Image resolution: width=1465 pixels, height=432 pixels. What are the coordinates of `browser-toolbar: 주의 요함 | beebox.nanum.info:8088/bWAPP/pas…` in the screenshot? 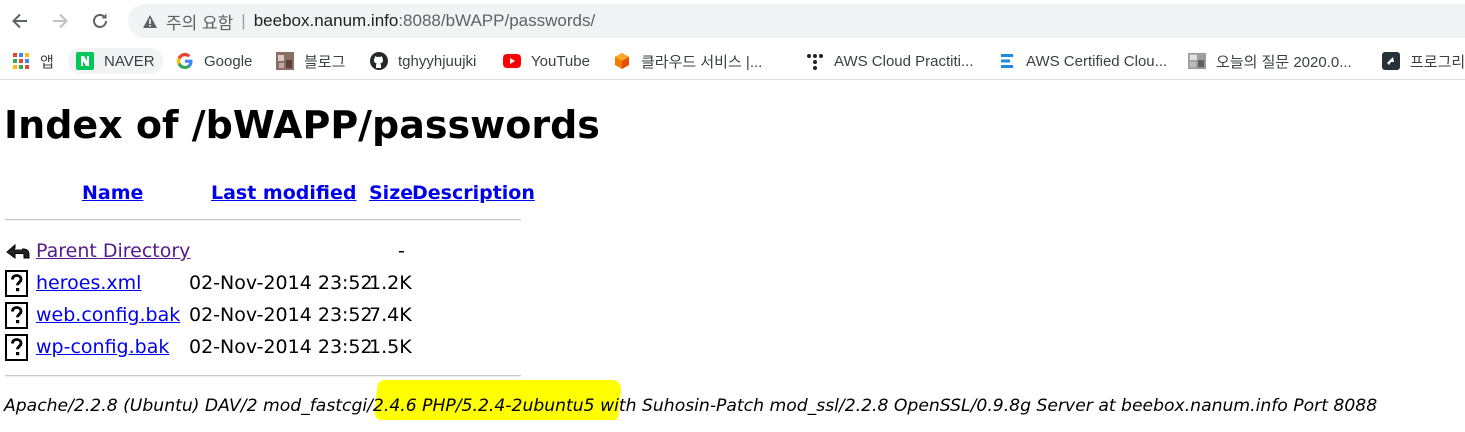 It's located at (732, 21).